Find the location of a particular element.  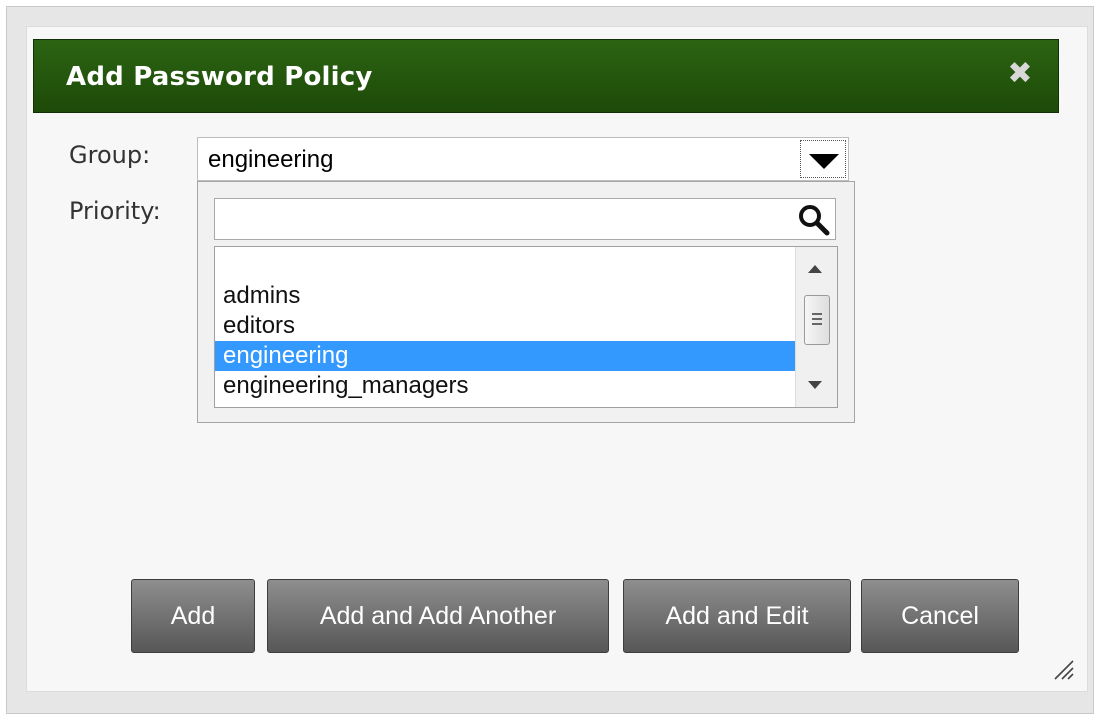

list-item: engineering_managers is located at coordinates (505, 386).